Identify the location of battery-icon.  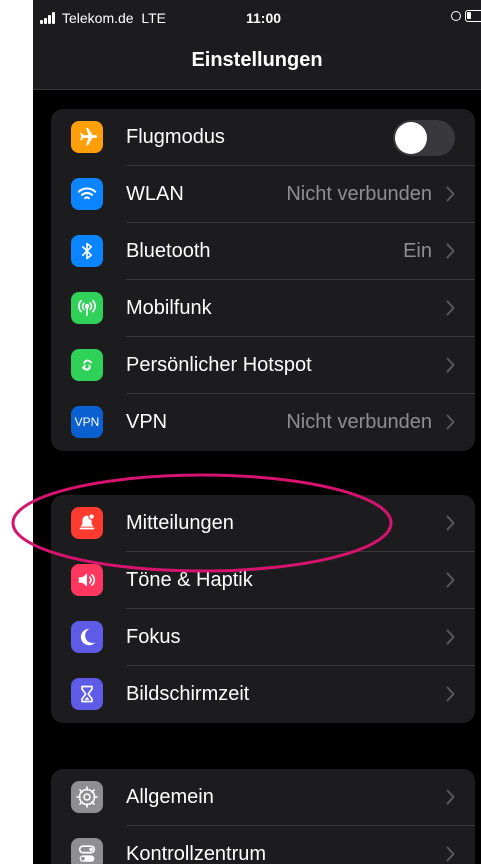
(473, 16).